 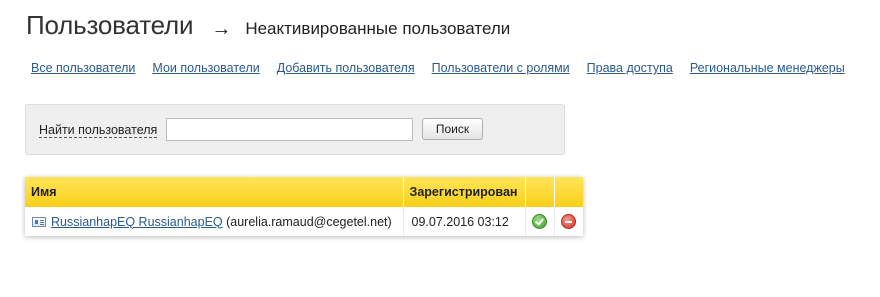 What do you see at coordinates (39, 221) in the screenshot?
I see `user-card-icon` at bounding box center [39, 221].